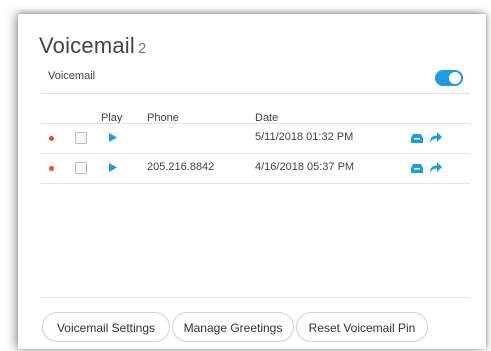 Image resolution: width=491 pixels, height=351 pixels. I want to click on title-text: Voicemail, so click(87, 45).